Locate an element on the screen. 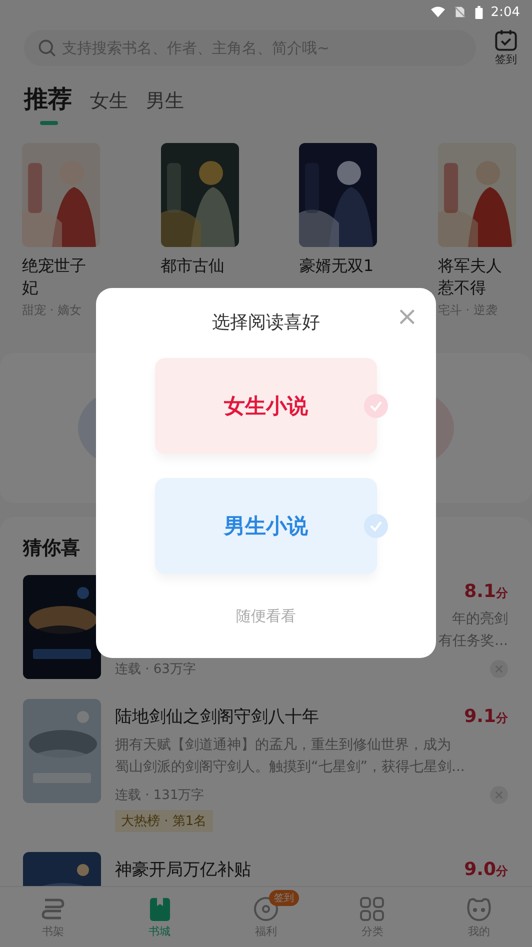 The width and height of the screenshot is (532, 947). nav-badge: 签到 is located at coordinates (283, 898).